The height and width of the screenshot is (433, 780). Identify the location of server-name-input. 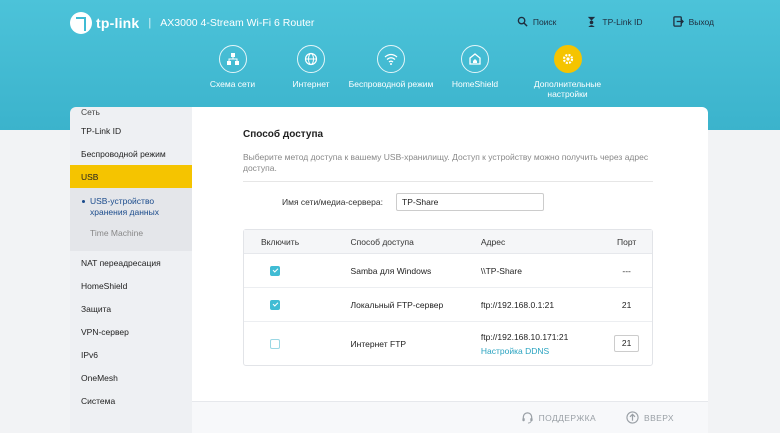
(470, 202).